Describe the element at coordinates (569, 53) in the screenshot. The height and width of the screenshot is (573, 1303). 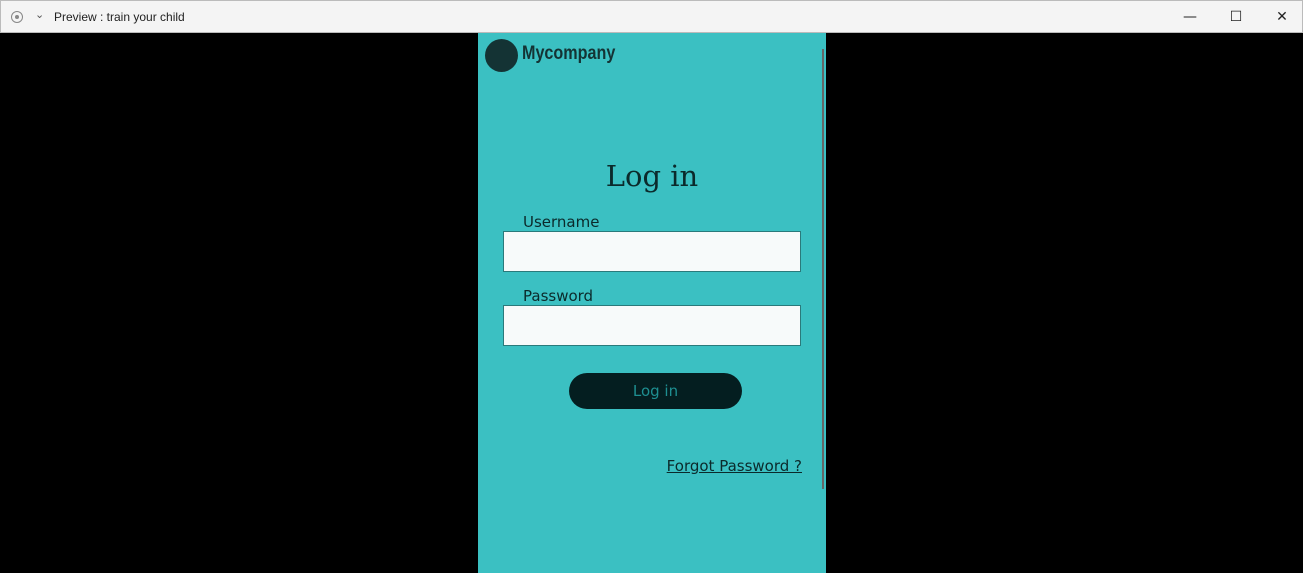
I see `brand-name: Mycompany` at that location.